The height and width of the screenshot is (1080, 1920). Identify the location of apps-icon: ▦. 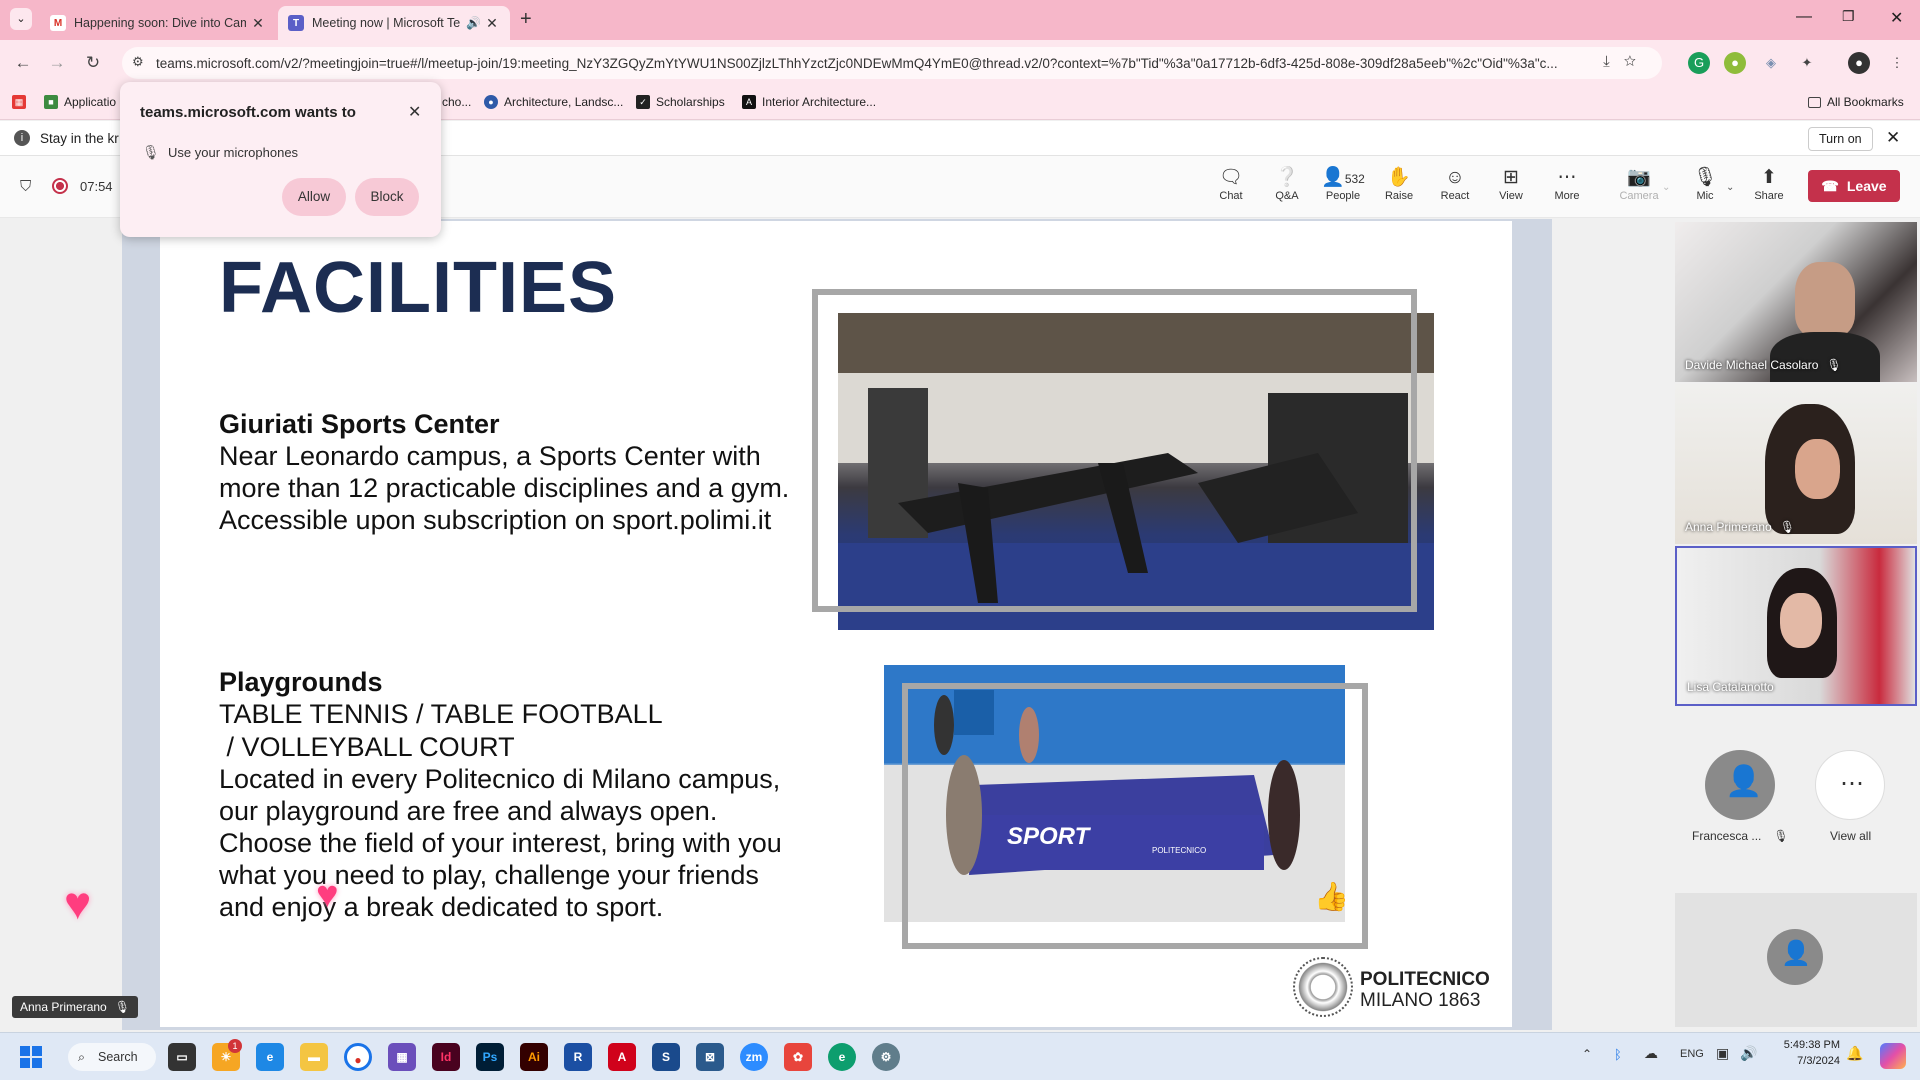
(22, 102).